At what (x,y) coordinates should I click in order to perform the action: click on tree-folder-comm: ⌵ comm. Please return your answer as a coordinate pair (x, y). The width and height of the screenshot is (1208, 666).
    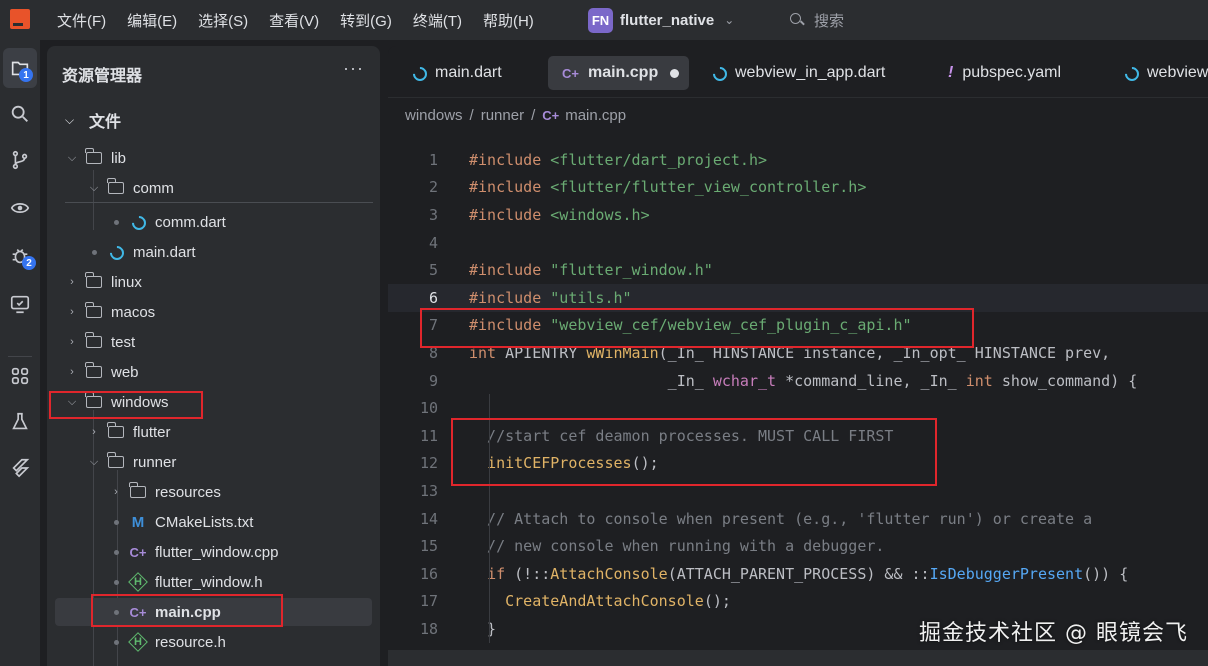
    Looking at the image, I should click on (213, 188).